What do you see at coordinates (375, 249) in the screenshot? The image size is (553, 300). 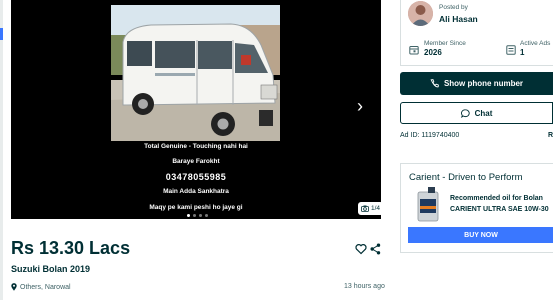 I see `share-icon` at bounding box center [375, 249].